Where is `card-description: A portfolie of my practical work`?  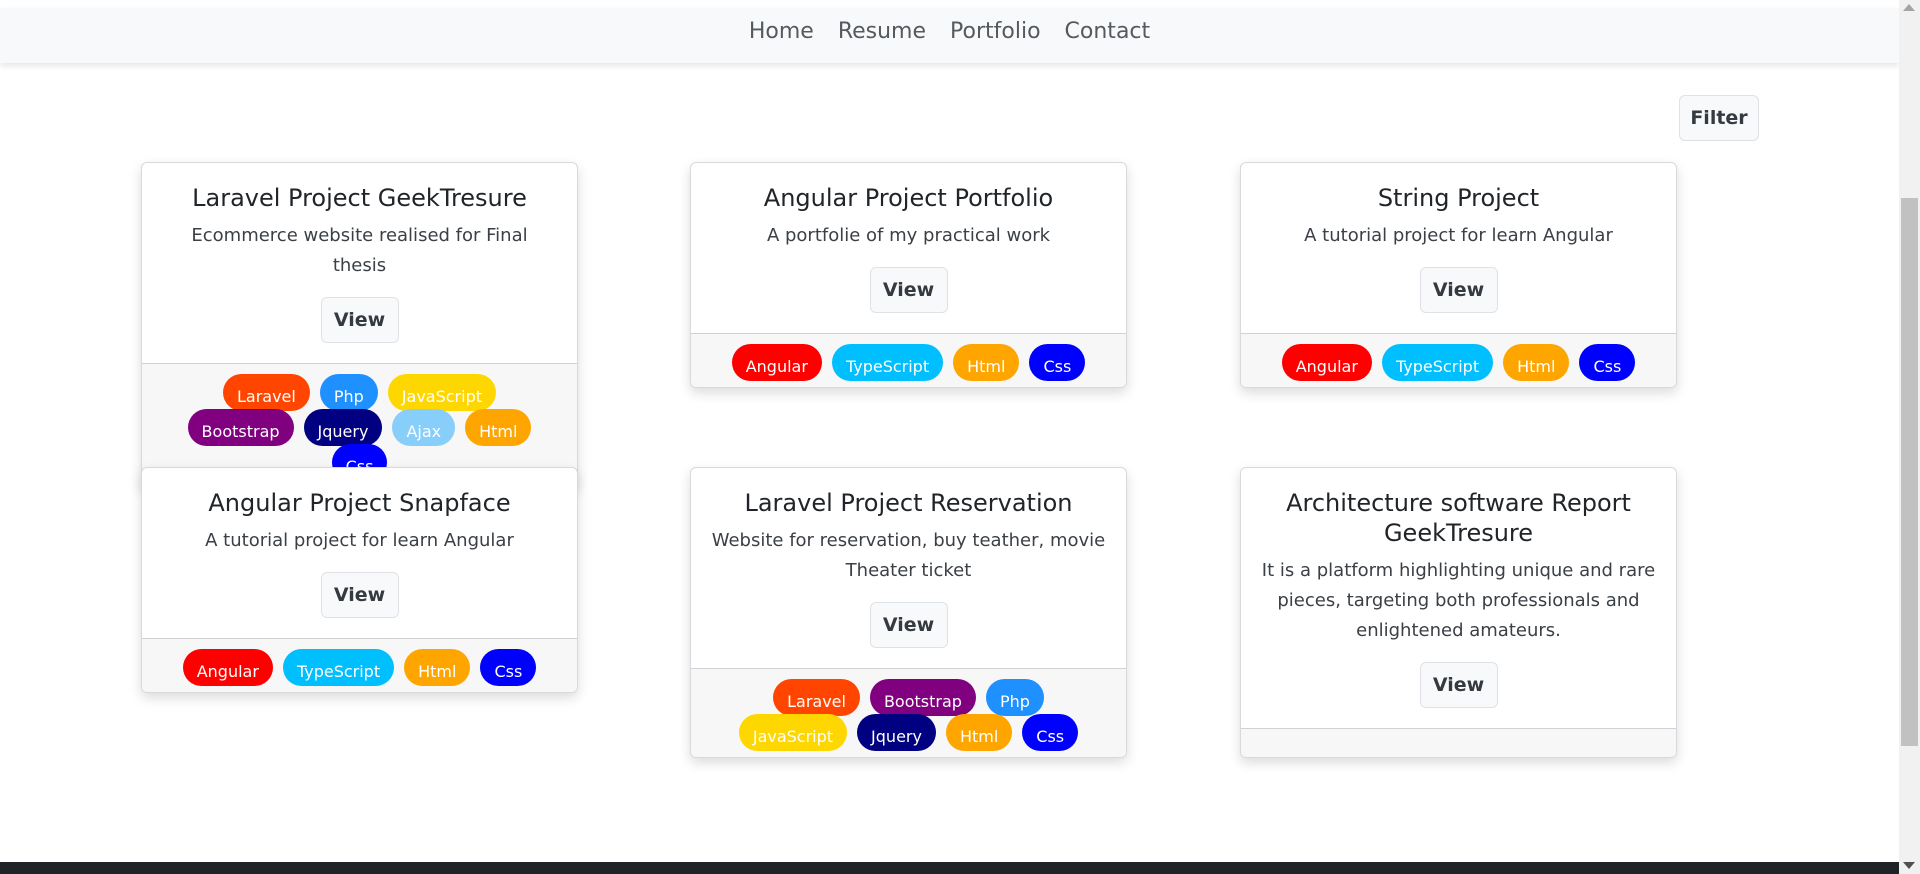 card-description: A portfolie of my practical work is located at coordinates (908, 235).